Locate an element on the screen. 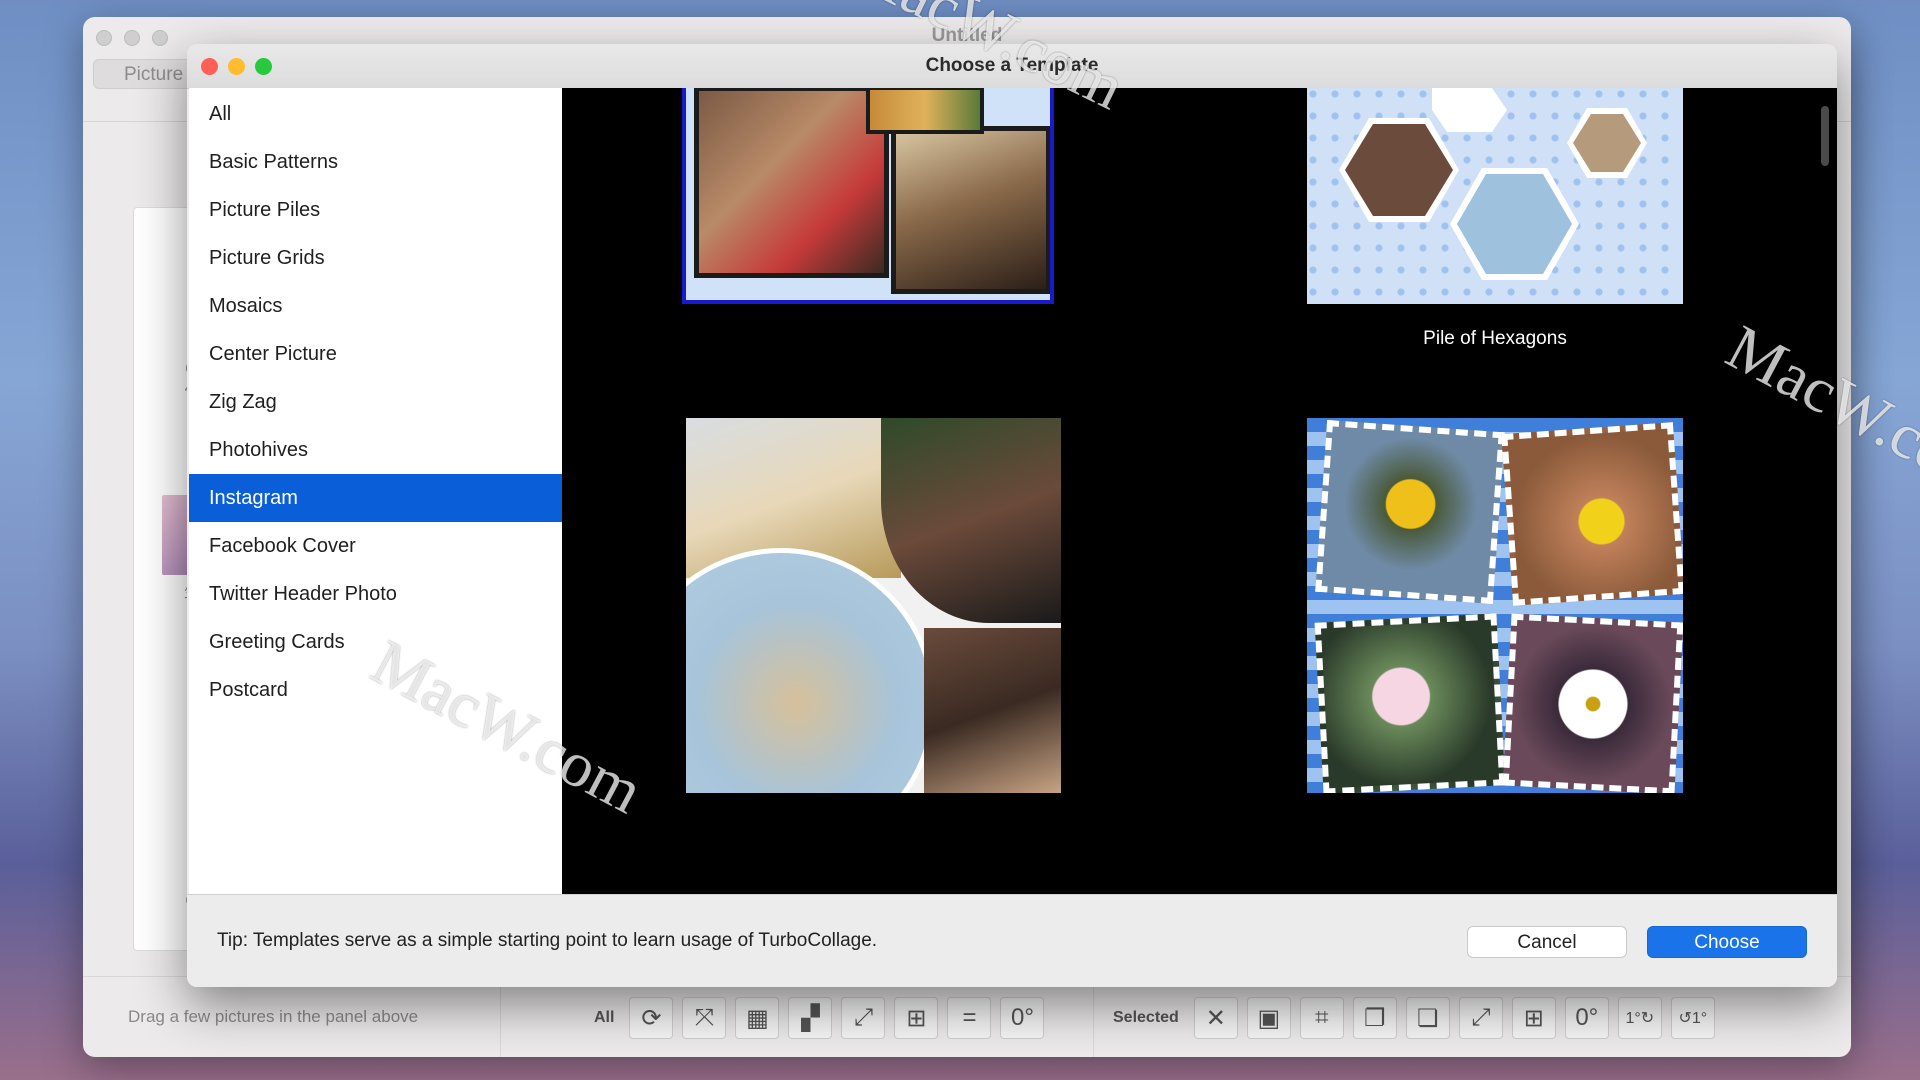 The width and height of the screenshot is (1920, 1080). template-label: Pile of Hexagons is located at coordinates (1495, 338).